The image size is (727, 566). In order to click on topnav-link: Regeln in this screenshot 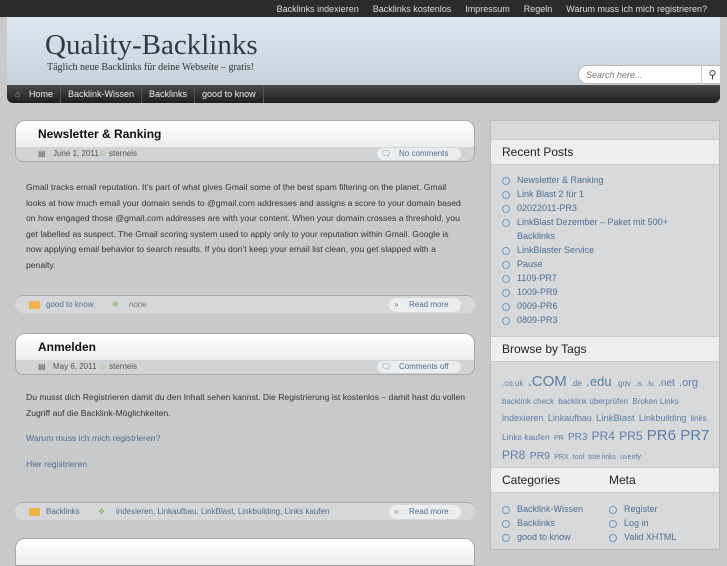, I will do `click(538, 9)`.